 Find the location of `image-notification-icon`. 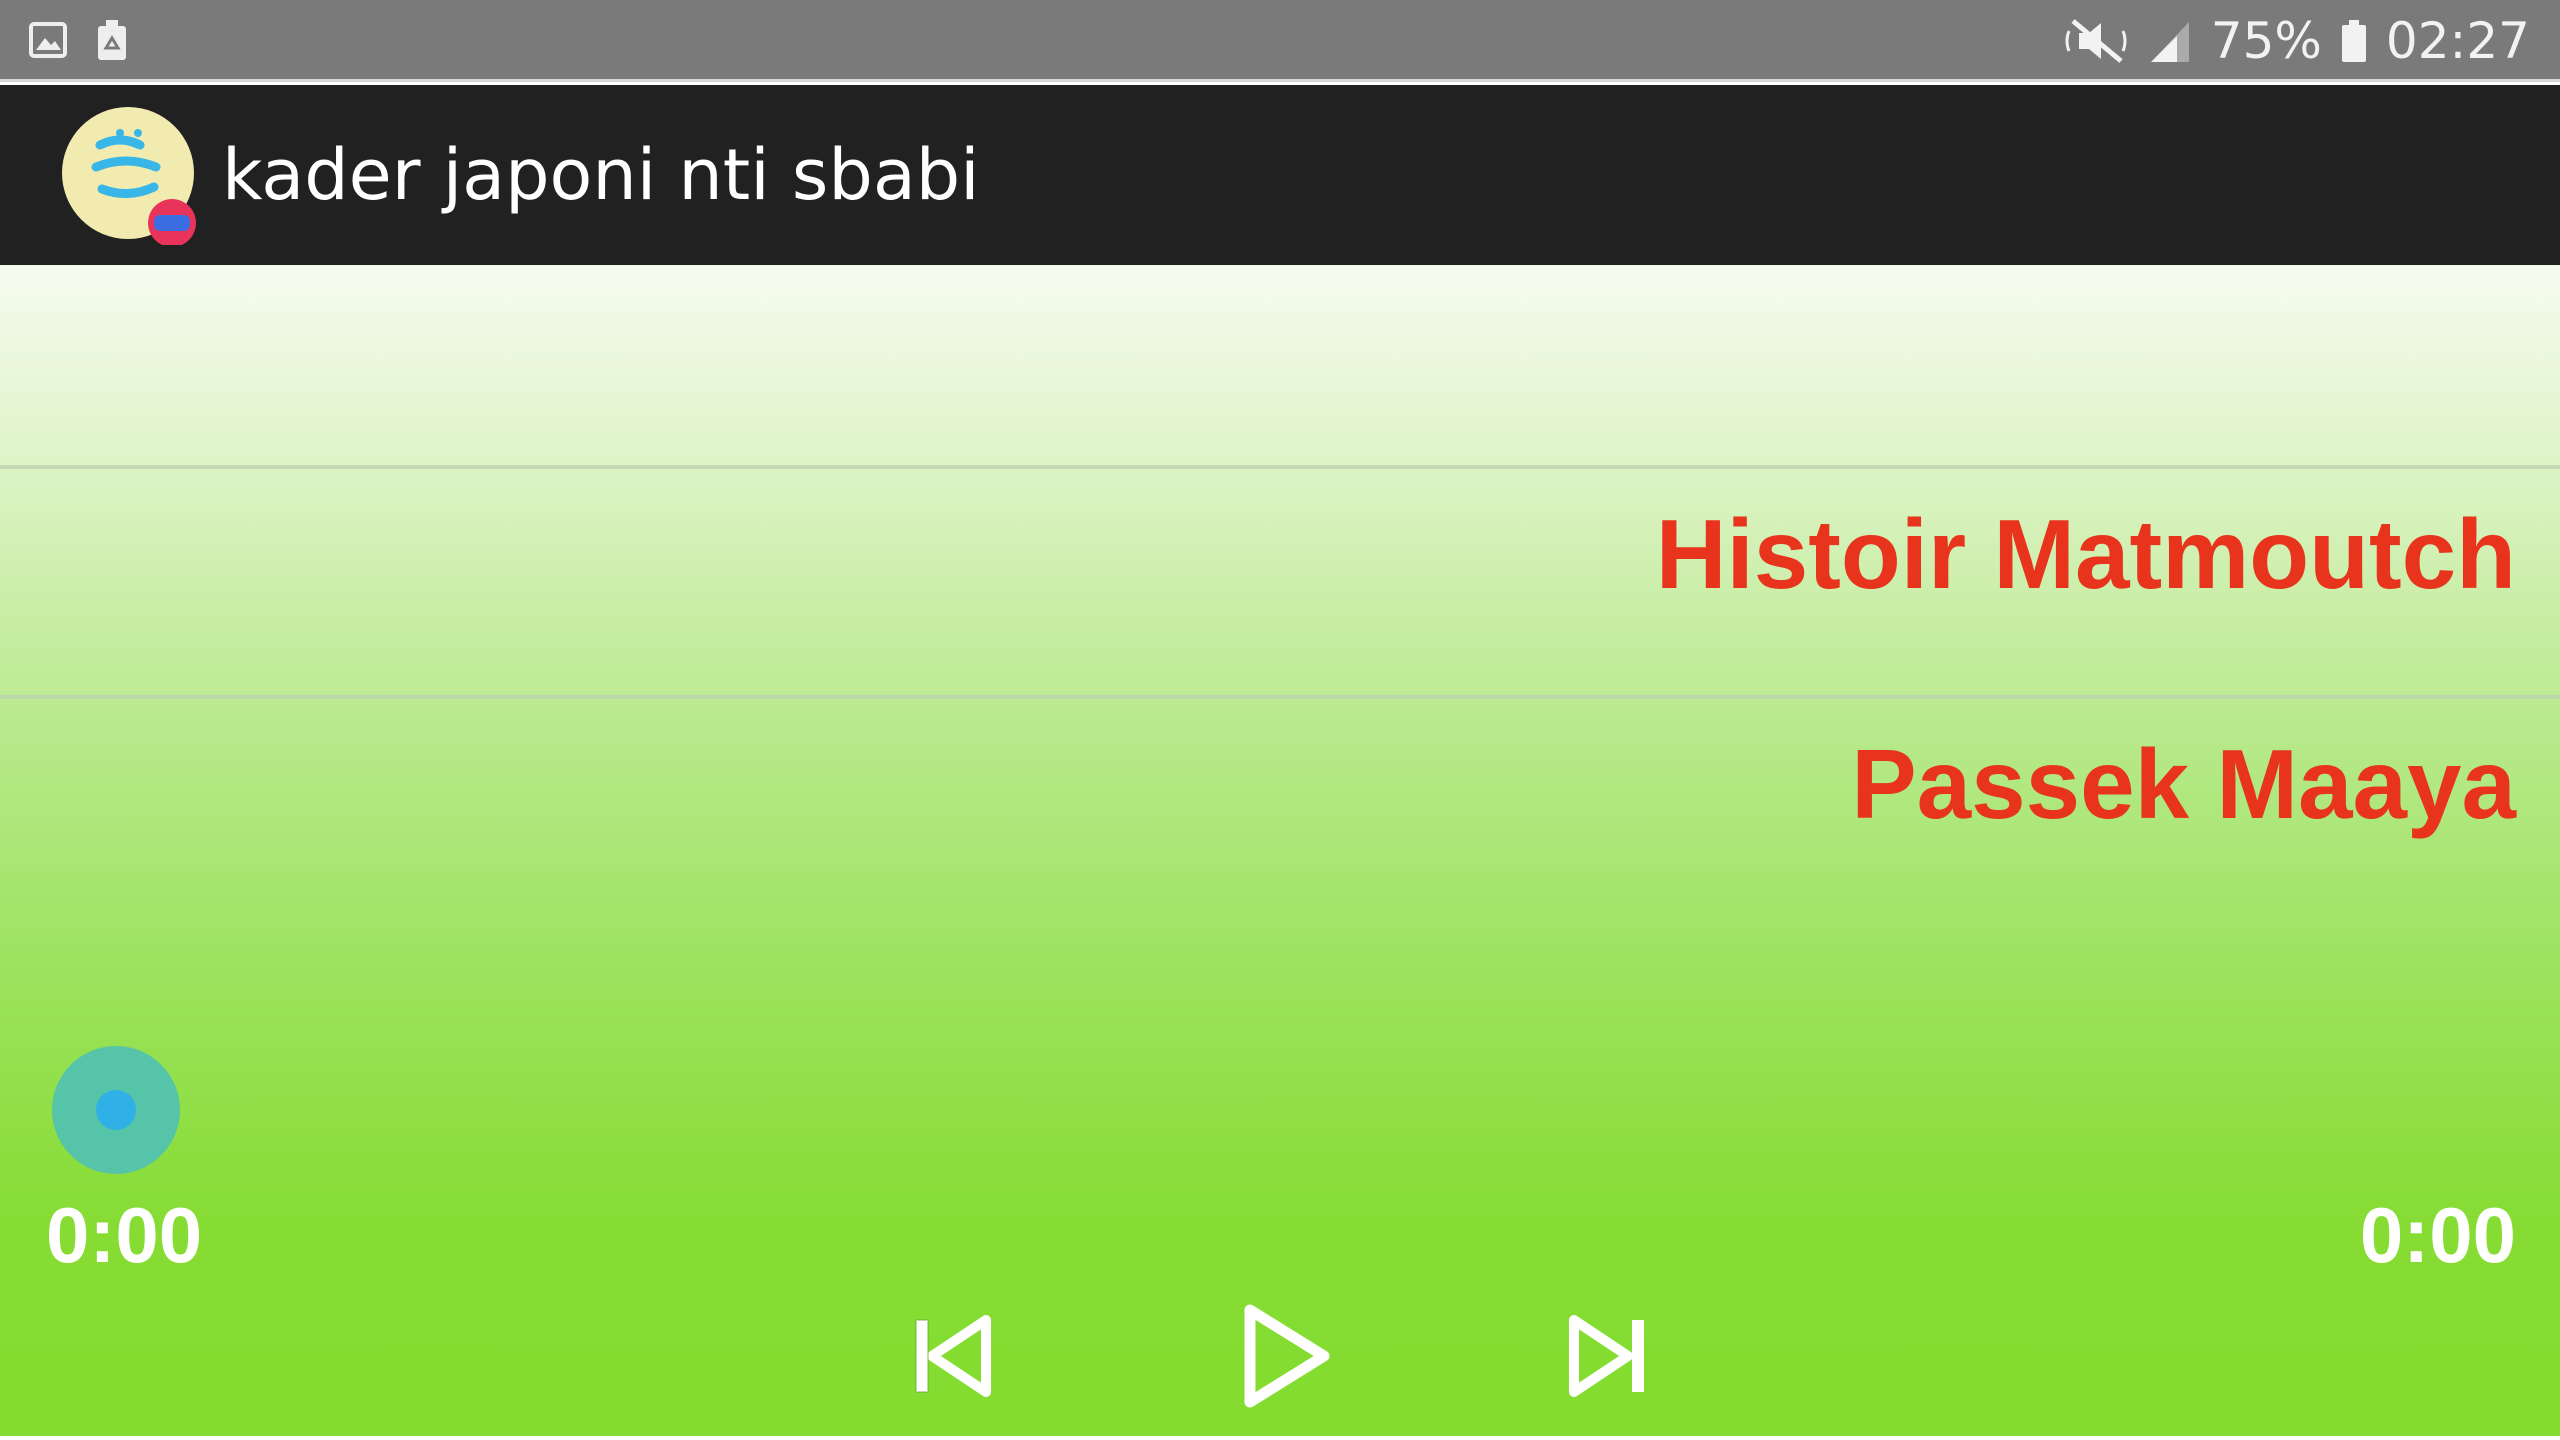

image-notification-icon is located at coordinates (48, 40).